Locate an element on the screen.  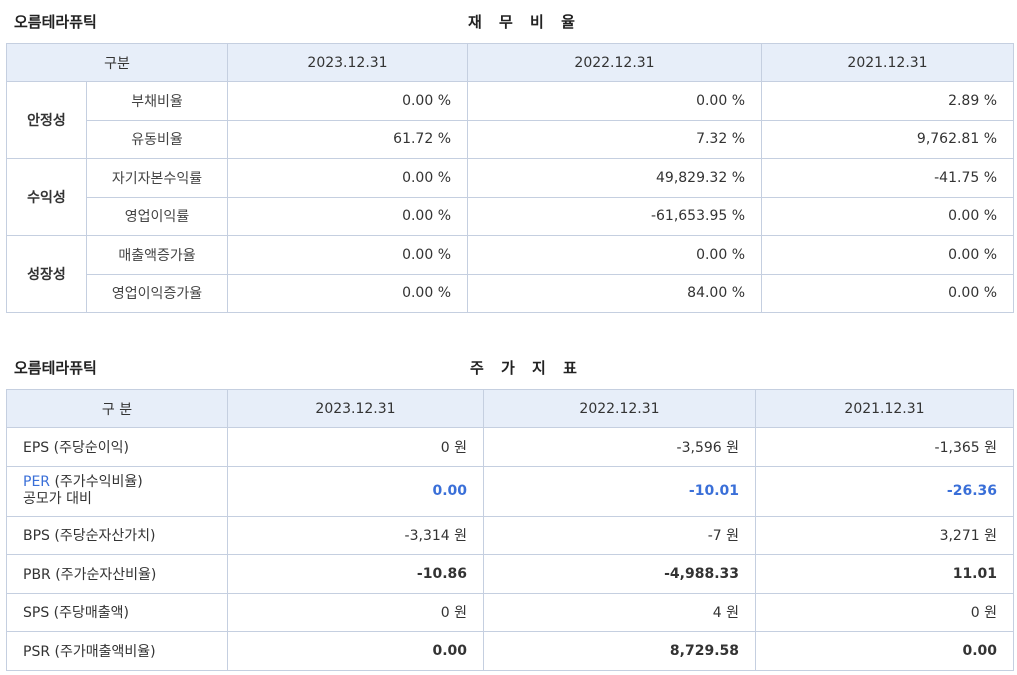
financial-ratios-header: 오름테라퓨틱 재 무 비 율 is located at coordinates (508, 22).